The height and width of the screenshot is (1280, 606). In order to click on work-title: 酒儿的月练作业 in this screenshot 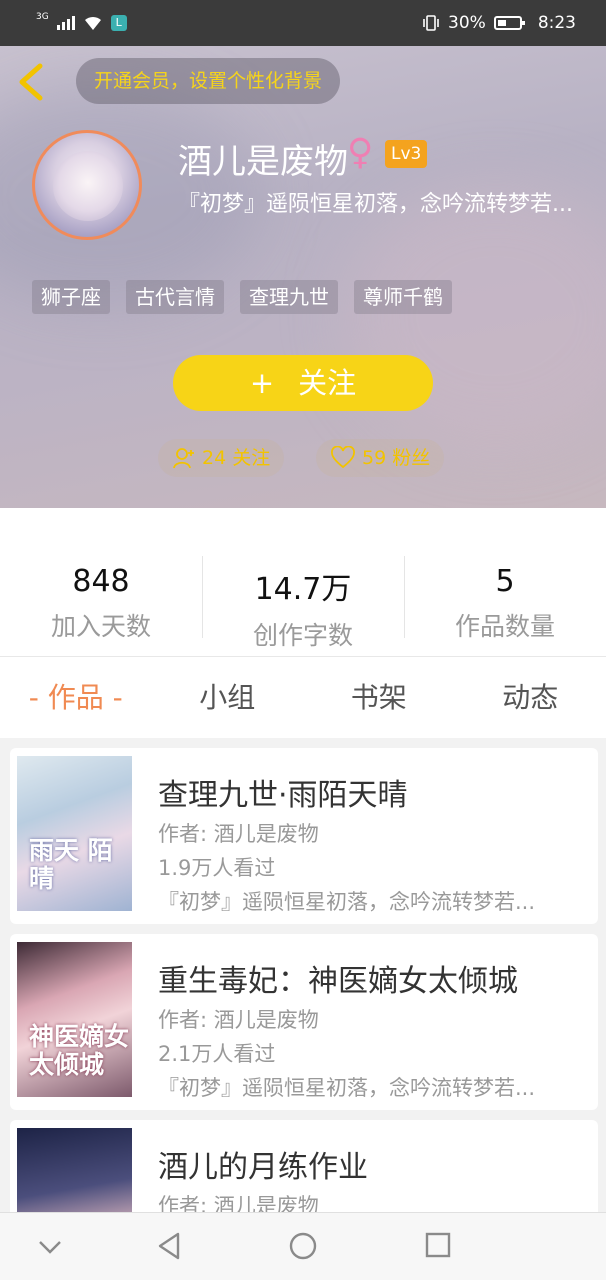, I will do `click(263, 1167)`.